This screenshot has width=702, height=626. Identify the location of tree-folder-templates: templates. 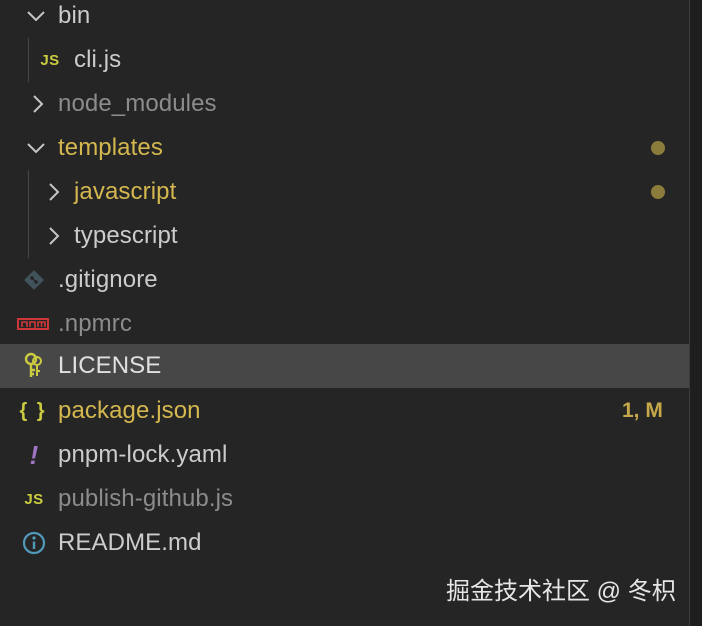
(344, 148).